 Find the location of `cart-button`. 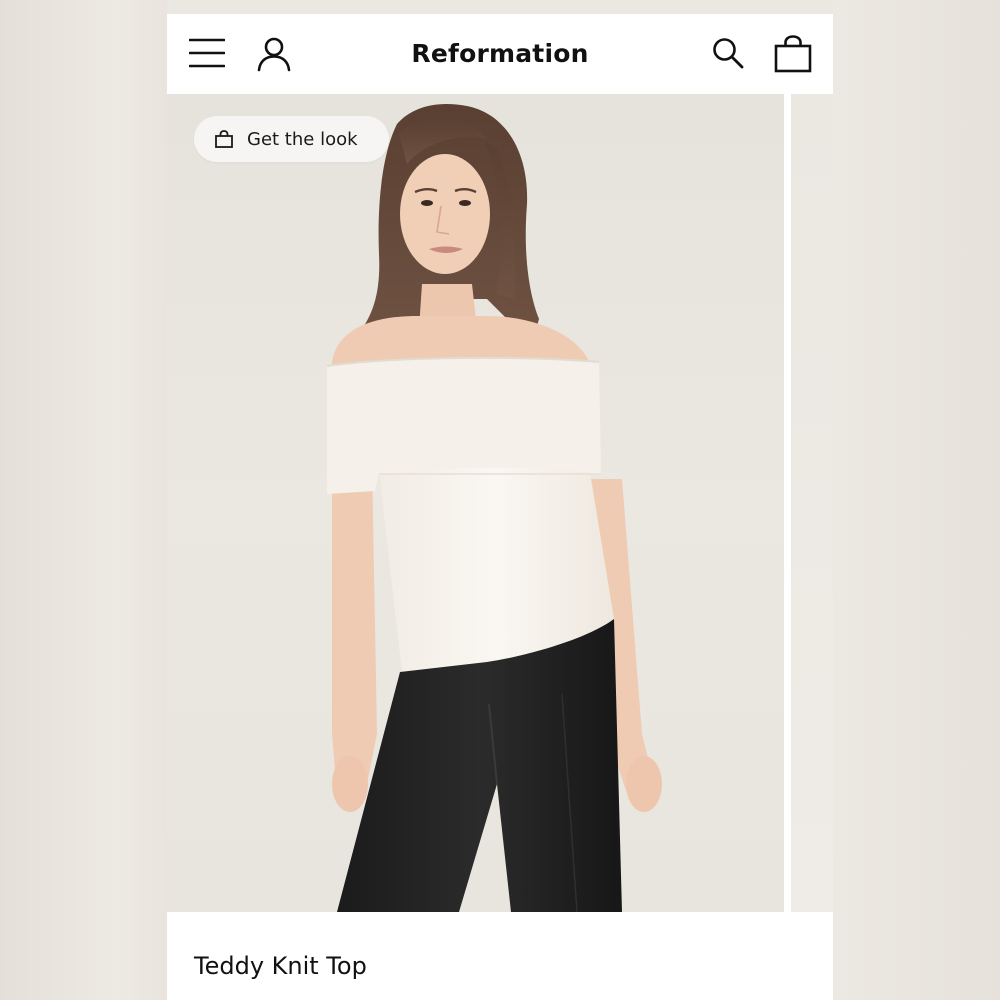

cart-button is located at coordinates (793, 54).